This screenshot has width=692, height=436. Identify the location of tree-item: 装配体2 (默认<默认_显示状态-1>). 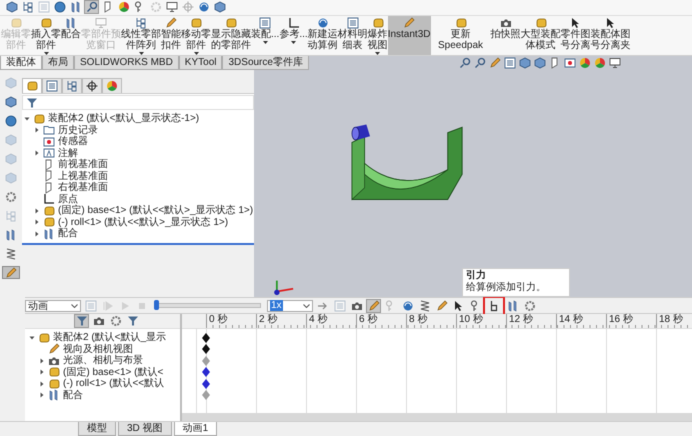
(124, 118).